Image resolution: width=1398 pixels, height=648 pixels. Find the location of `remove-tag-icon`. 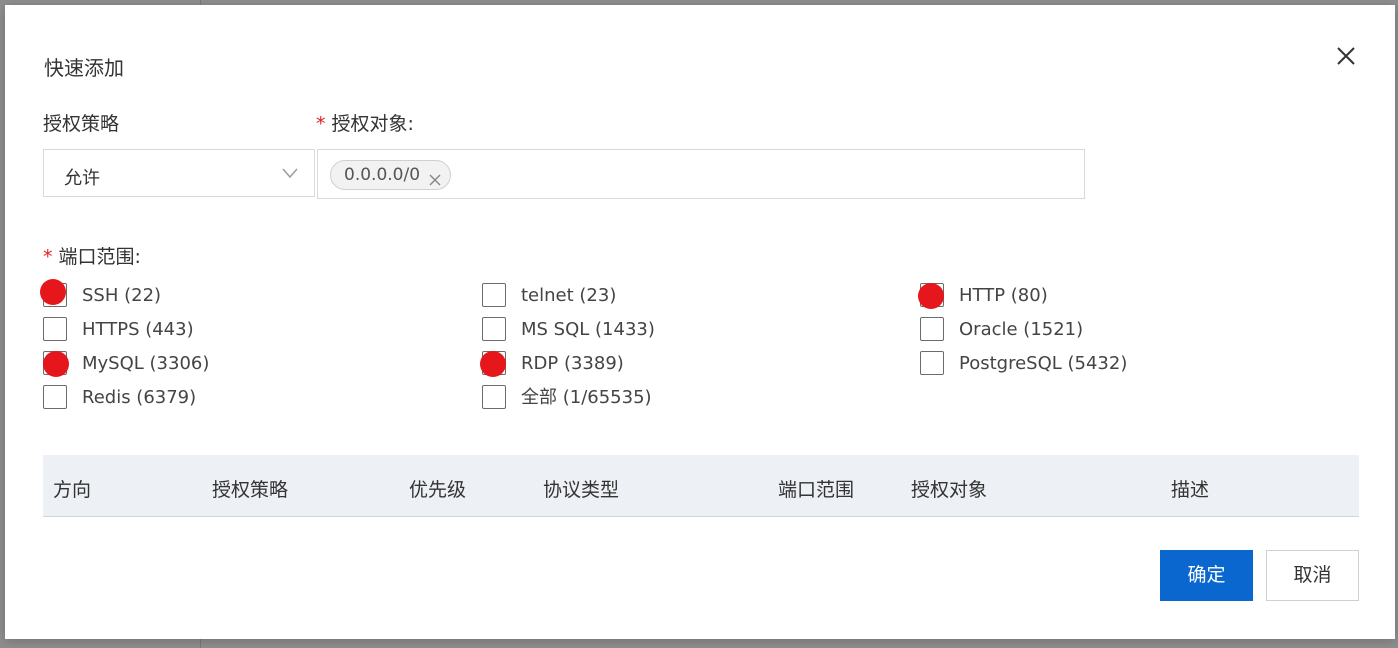

remove-tag-icon is located at coordinates (435, 182).